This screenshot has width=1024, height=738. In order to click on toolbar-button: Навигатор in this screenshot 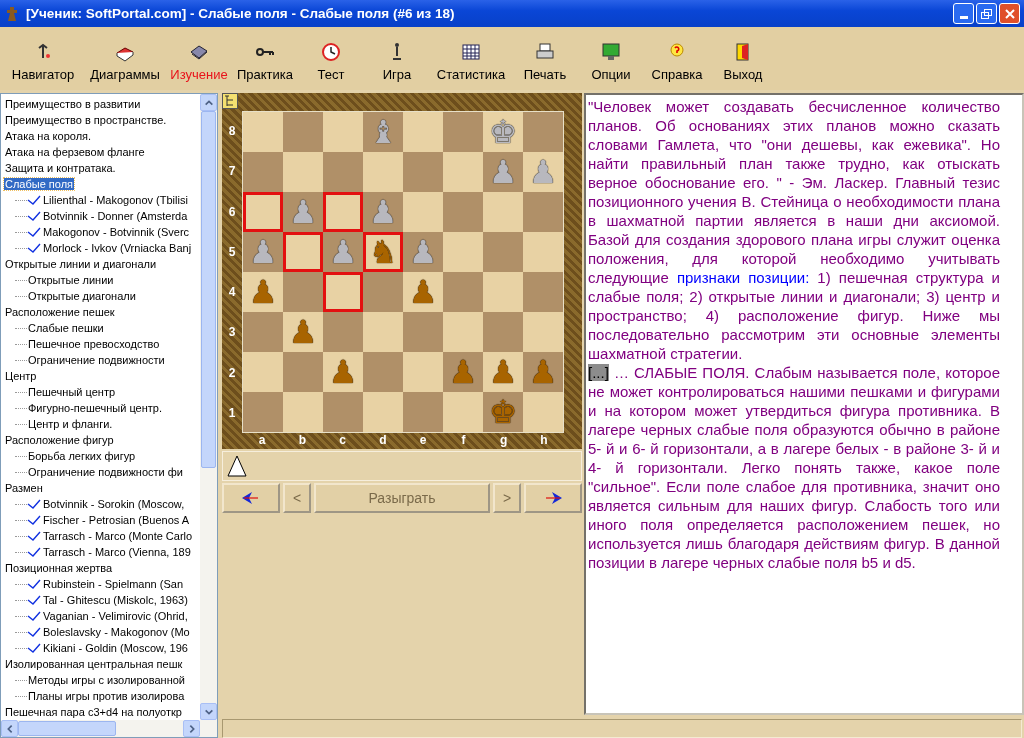, I will do `click(43, 62)`.